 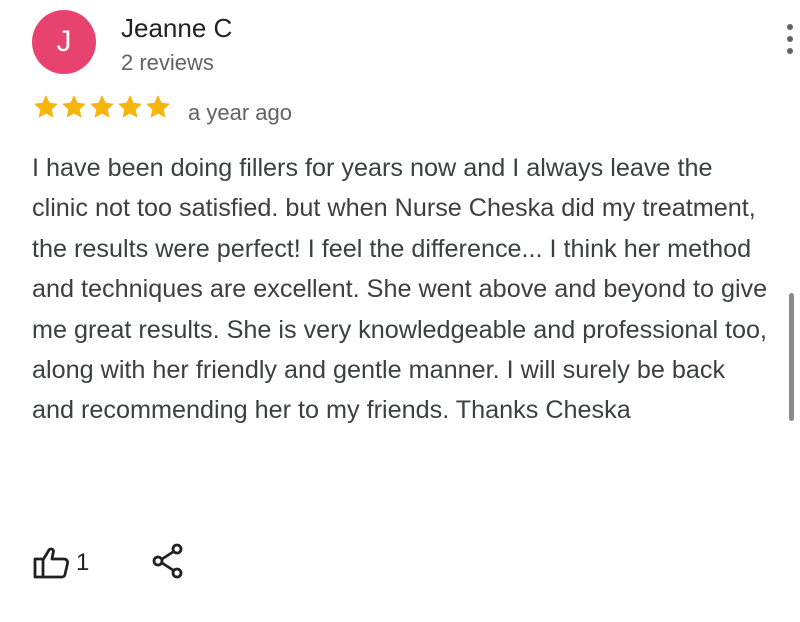 I want to click on more-options-button, so click(x=790, y=39).